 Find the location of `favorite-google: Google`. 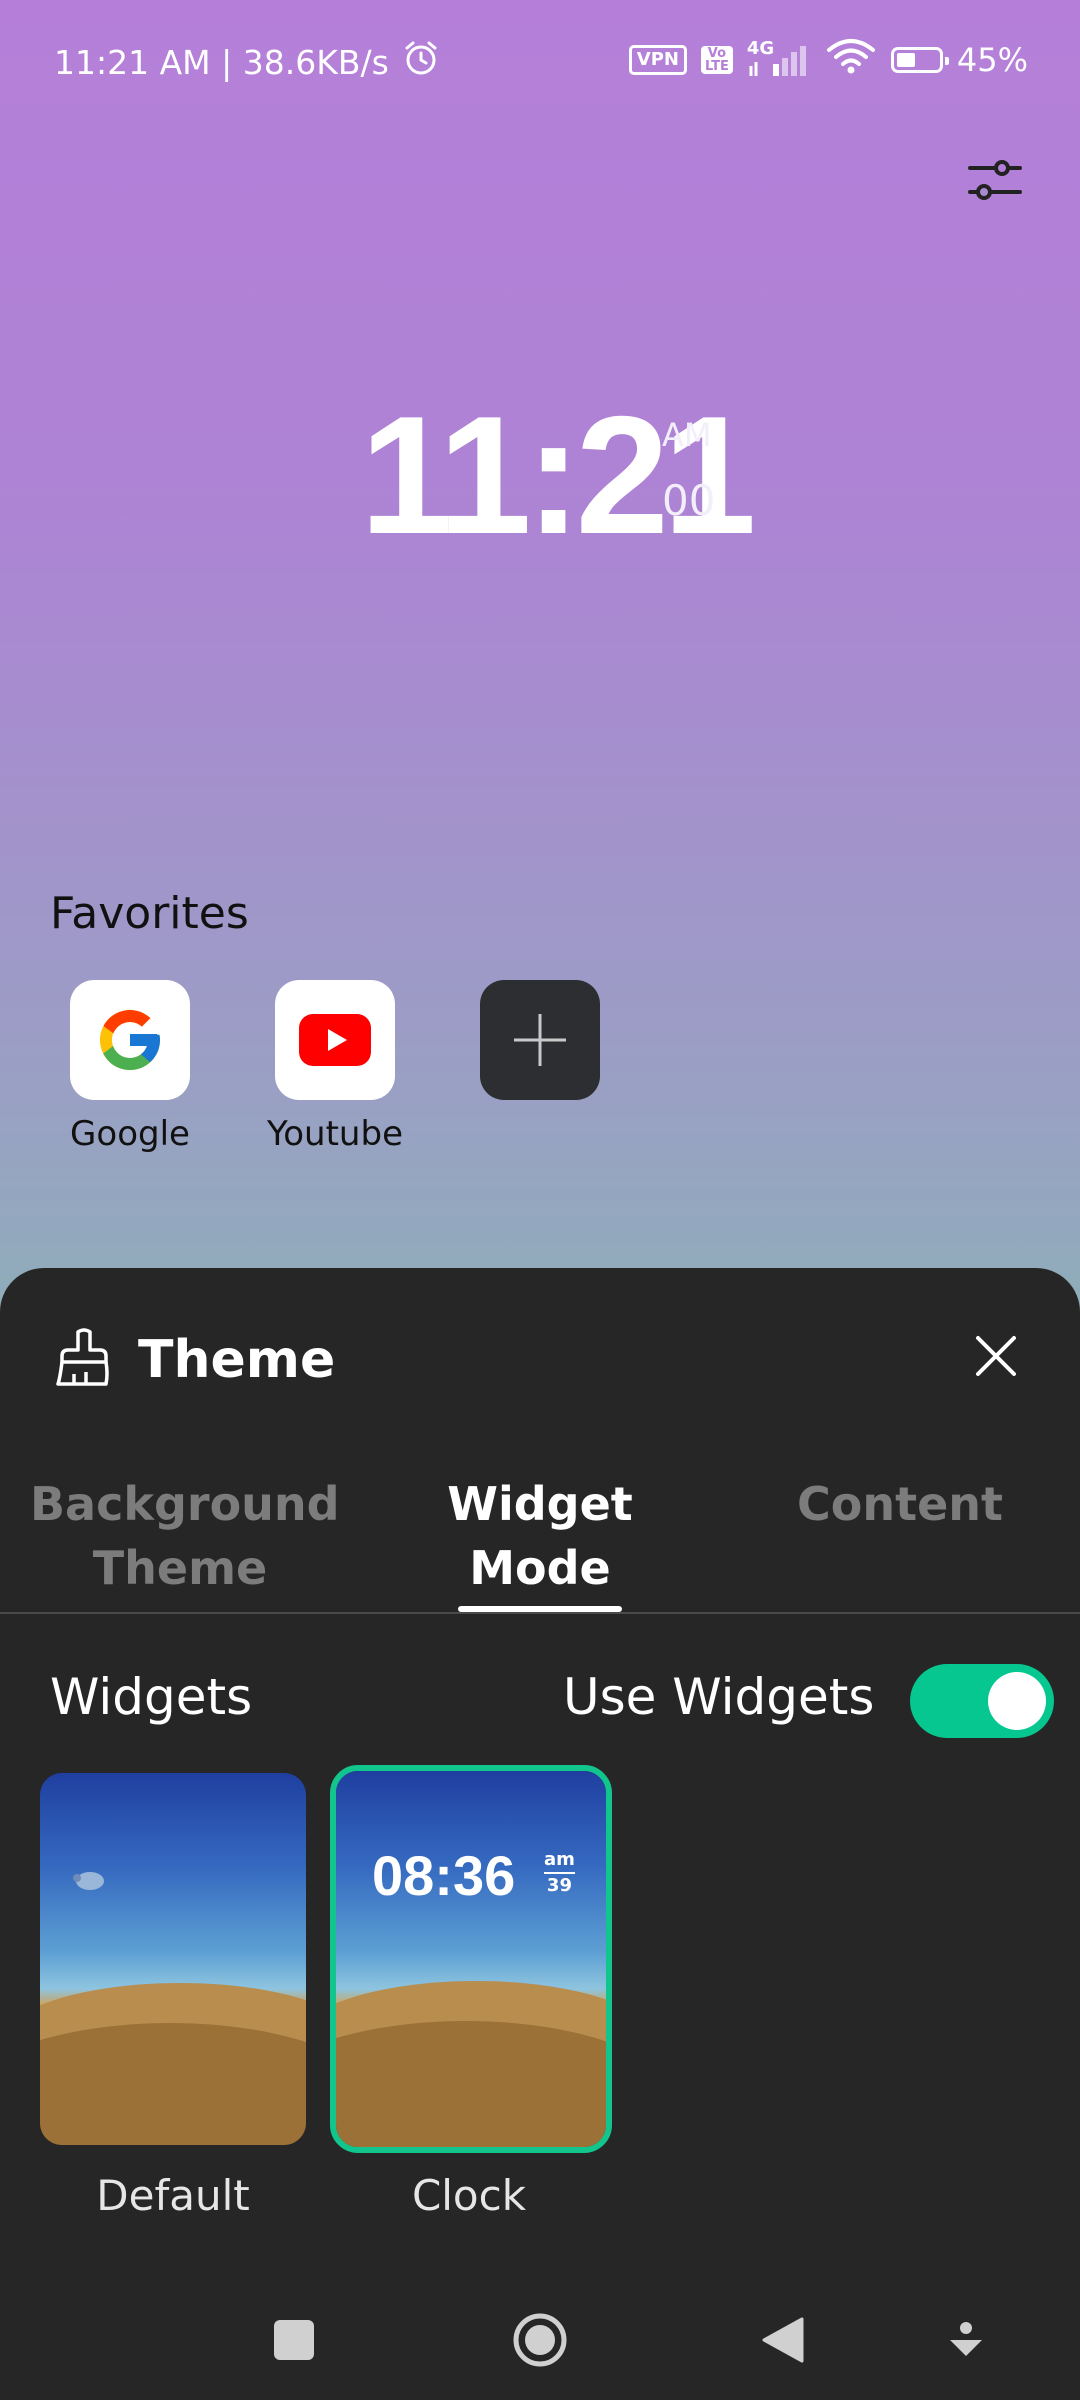

favorite-google: Google is located at coordinates (130, 1067).